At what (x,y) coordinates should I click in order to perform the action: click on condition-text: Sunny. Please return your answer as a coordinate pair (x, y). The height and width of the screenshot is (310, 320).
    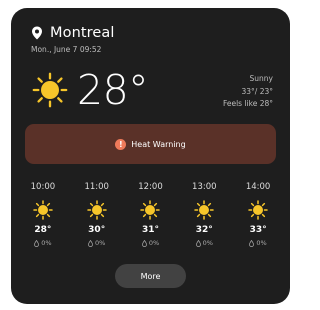
    Looking at the image, I should click on (261, 78).